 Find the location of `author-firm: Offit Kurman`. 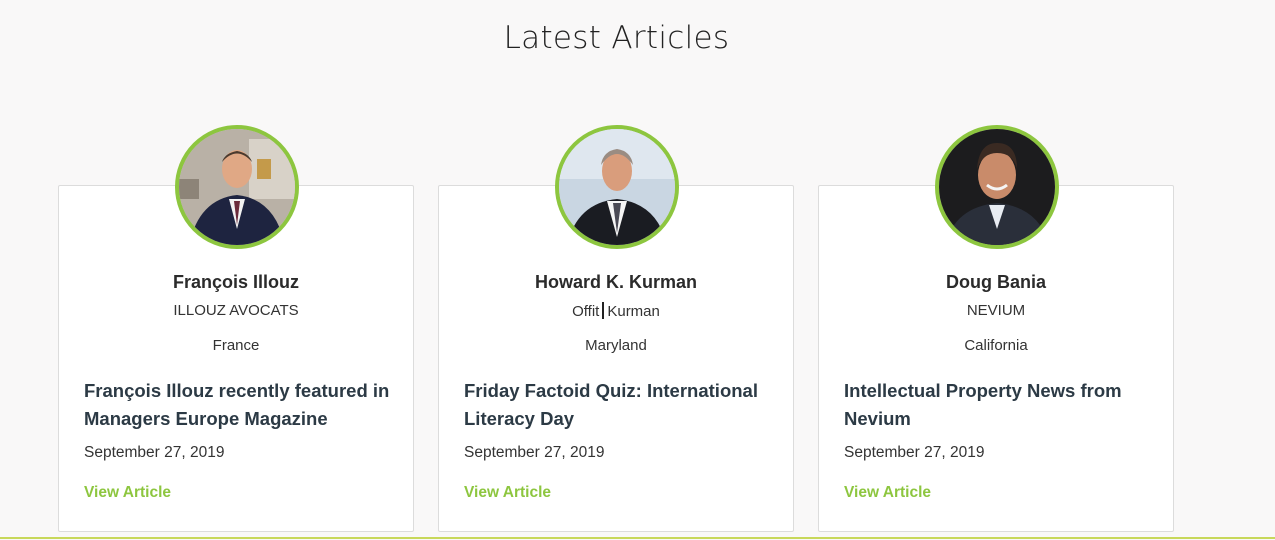

author-firm: Offit Kurman is located at coordinates (616, 311).